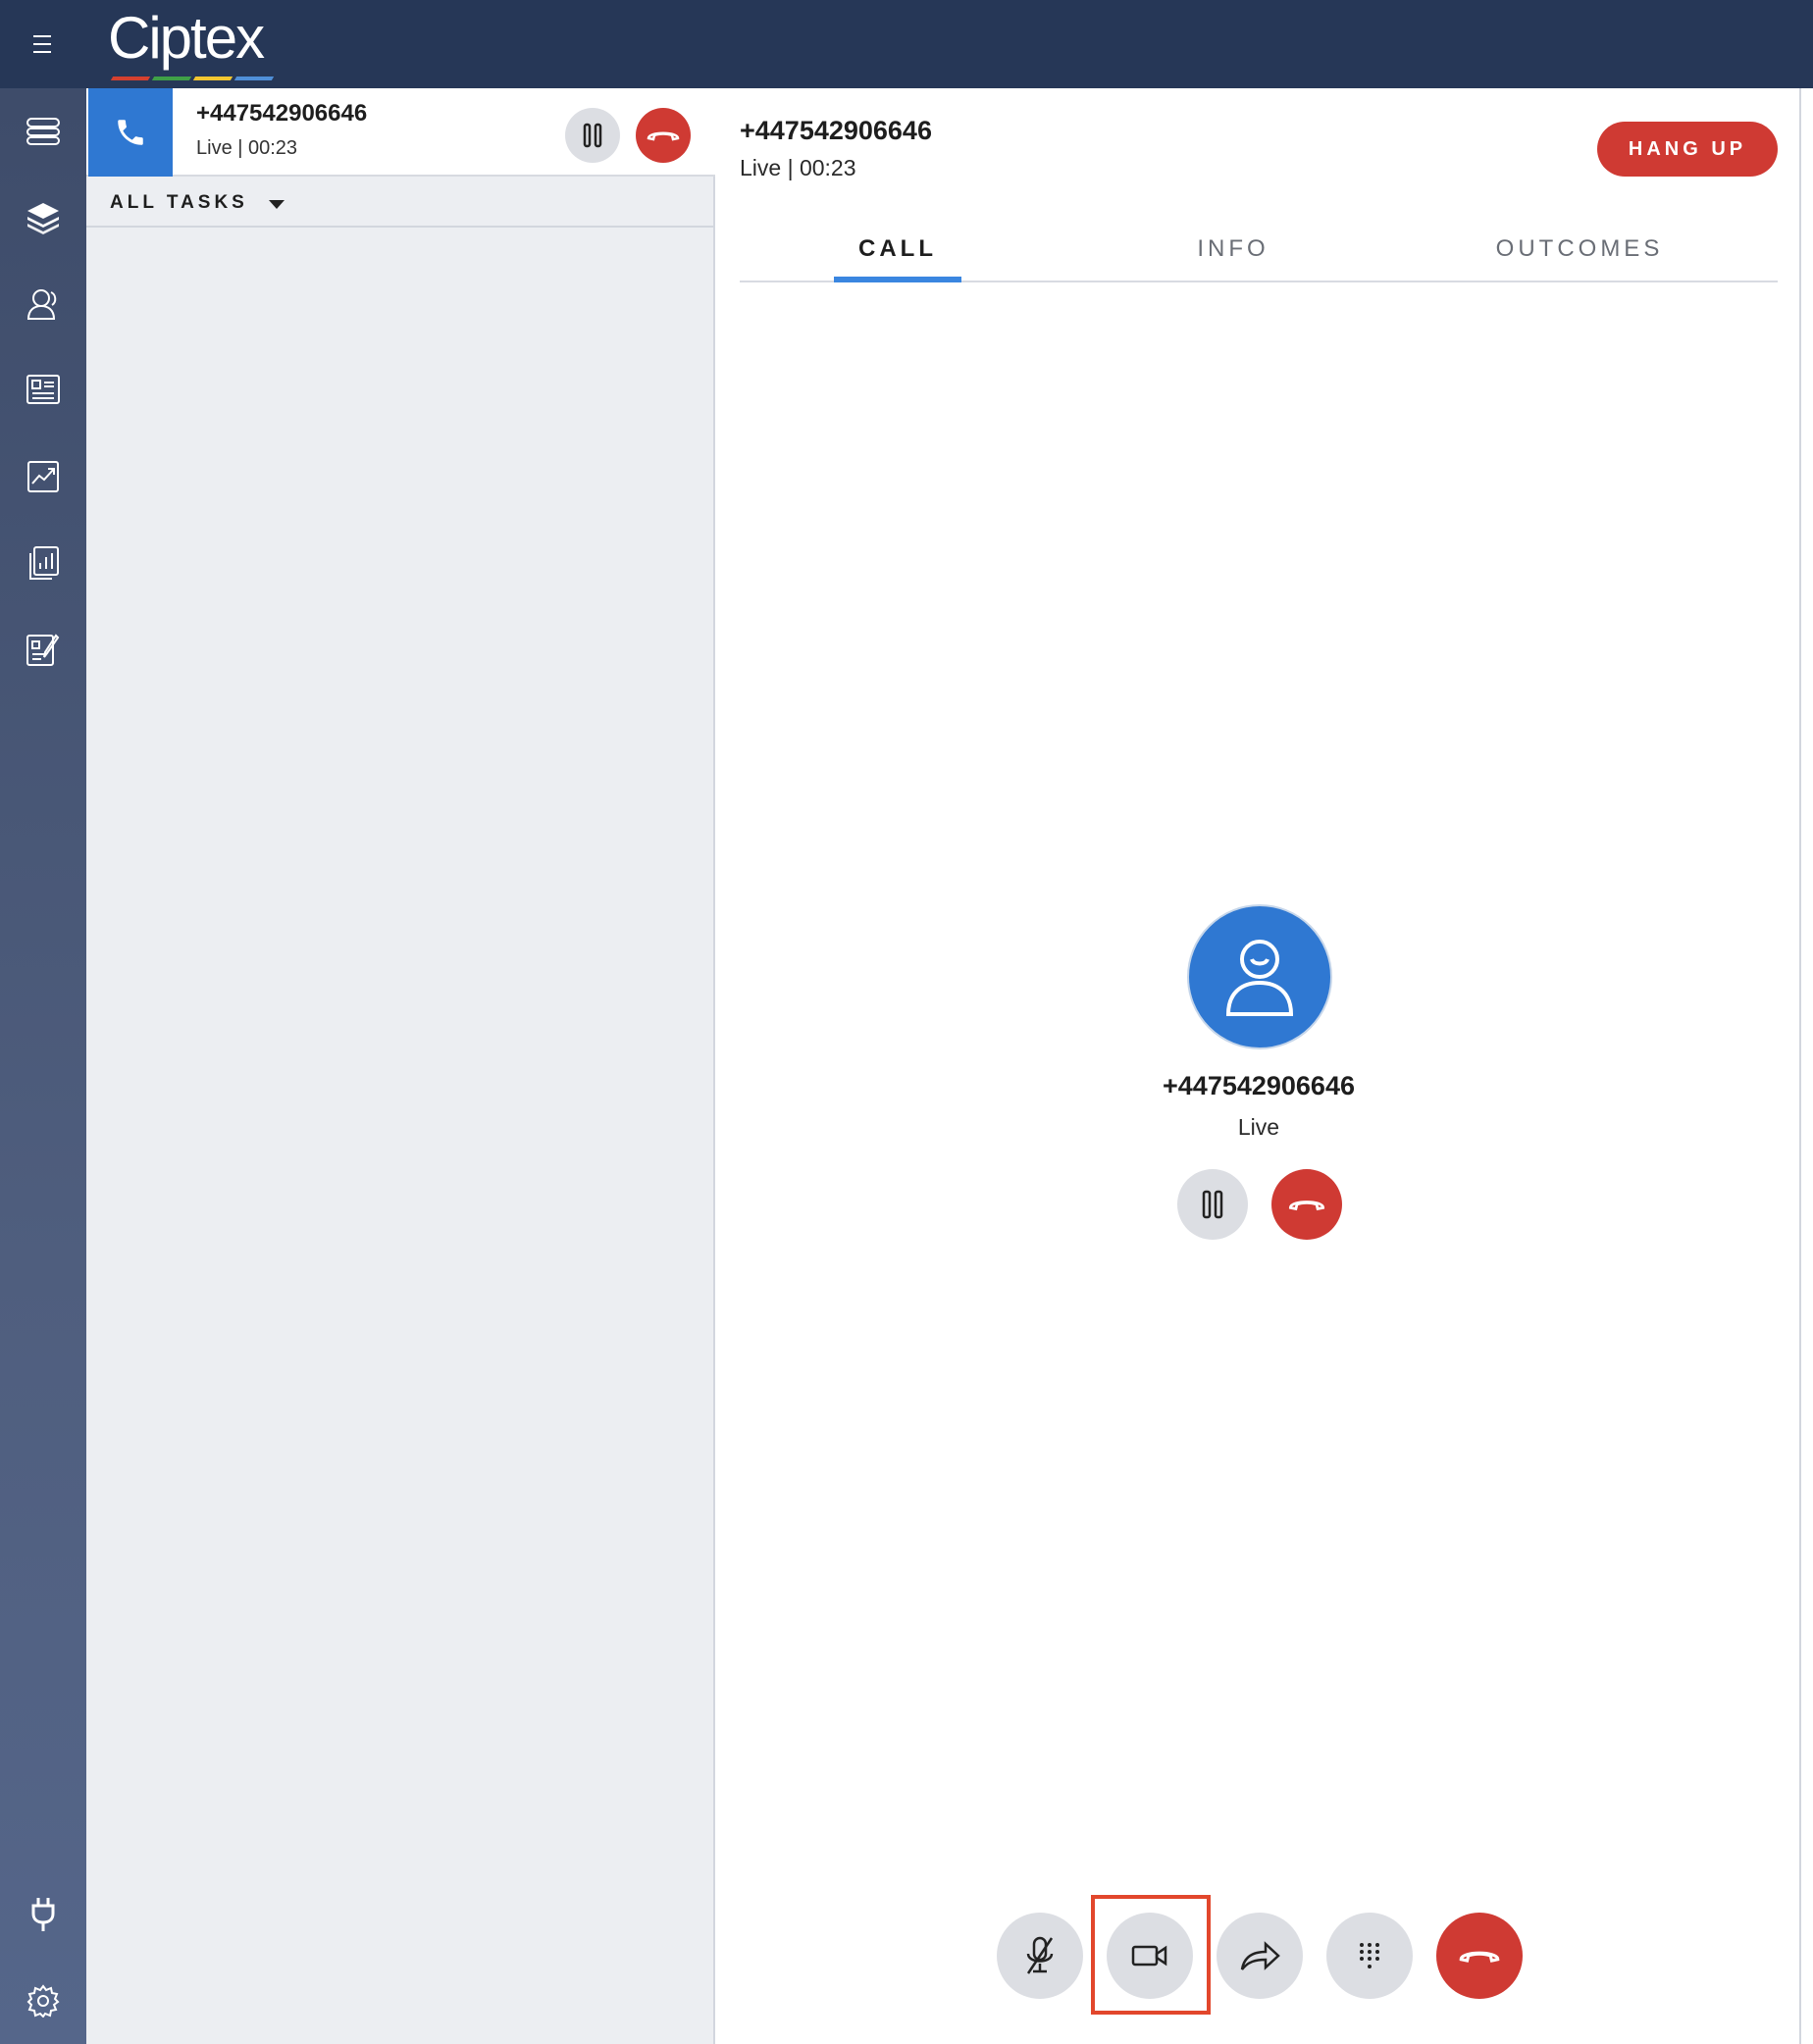 The width and height of the screenshot is (1813, 2044). What do you see at coordinates (1687, 150) in the screenshot?
I see `hang-up-button: HANG UP` at bounding box center [1687, 150].